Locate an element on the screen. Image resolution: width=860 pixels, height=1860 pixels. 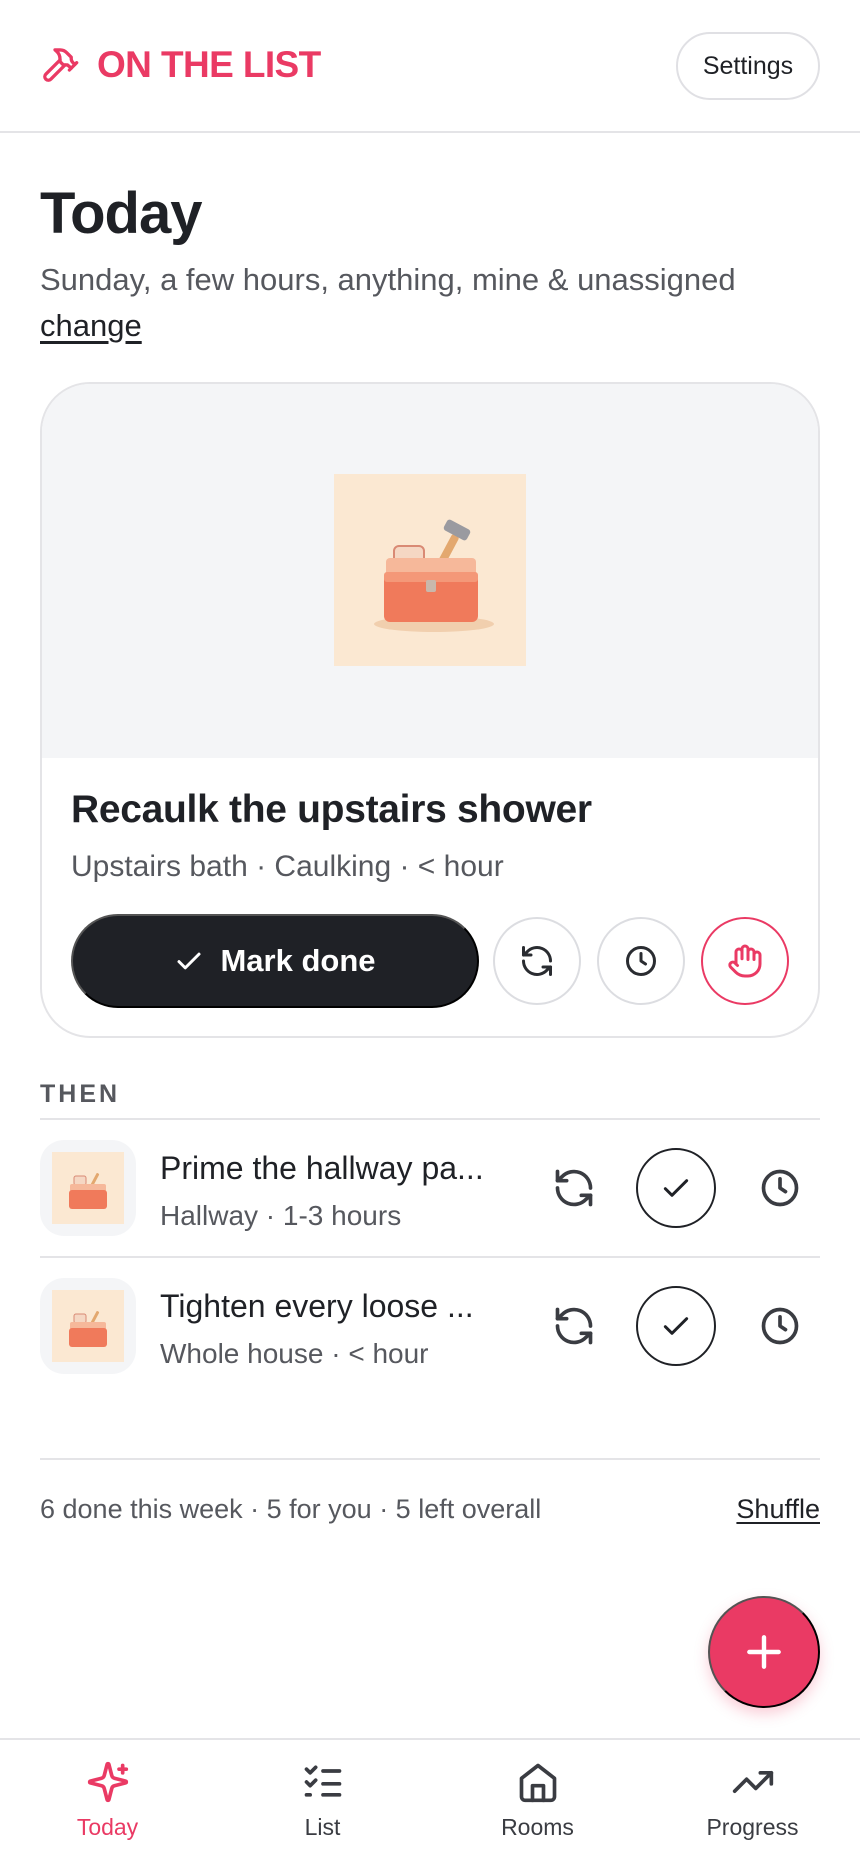
nav-item-today: Today is located at coordinates (107, 1800).